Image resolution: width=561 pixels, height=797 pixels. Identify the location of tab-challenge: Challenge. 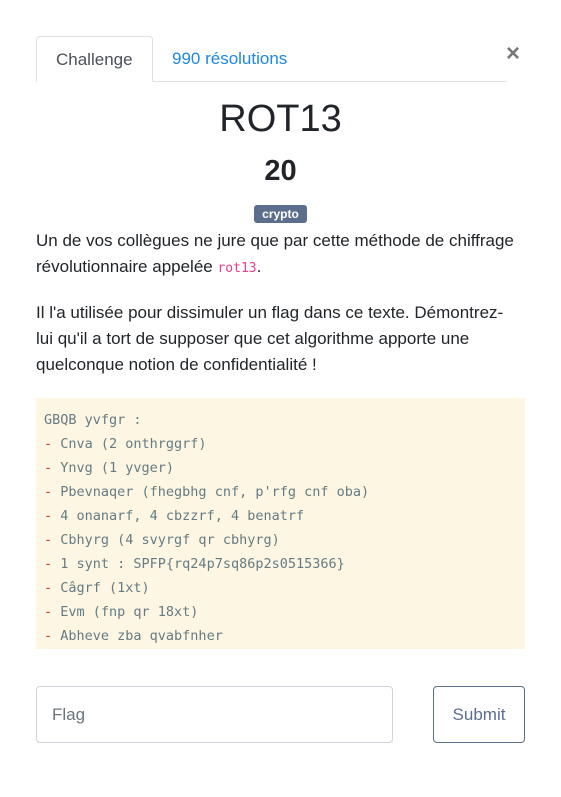
(94, 59).